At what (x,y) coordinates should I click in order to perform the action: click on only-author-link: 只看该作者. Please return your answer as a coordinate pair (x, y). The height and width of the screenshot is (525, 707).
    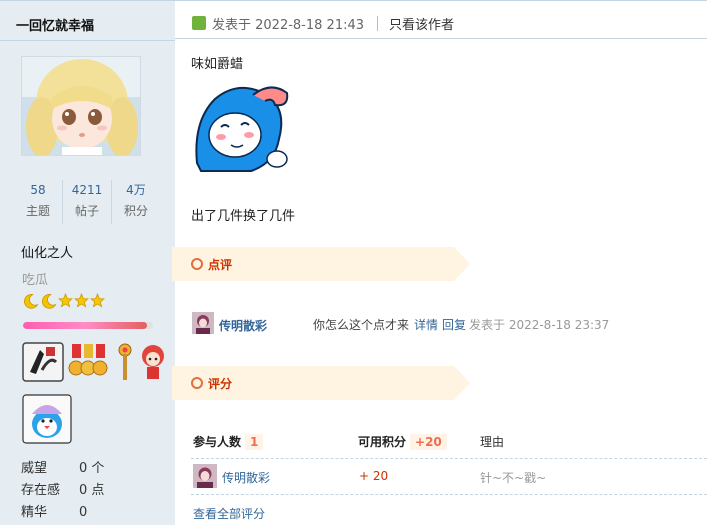
    Looking at the image, I should click on (421, 23).